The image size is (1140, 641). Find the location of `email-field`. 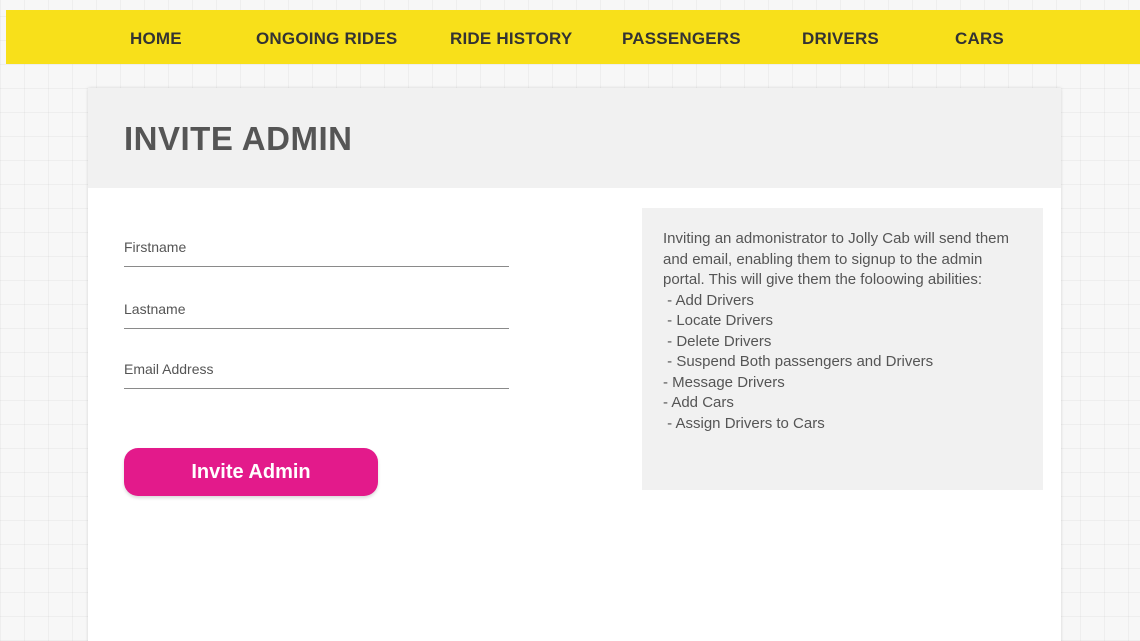

email-field is located at coordinates (316, 369).